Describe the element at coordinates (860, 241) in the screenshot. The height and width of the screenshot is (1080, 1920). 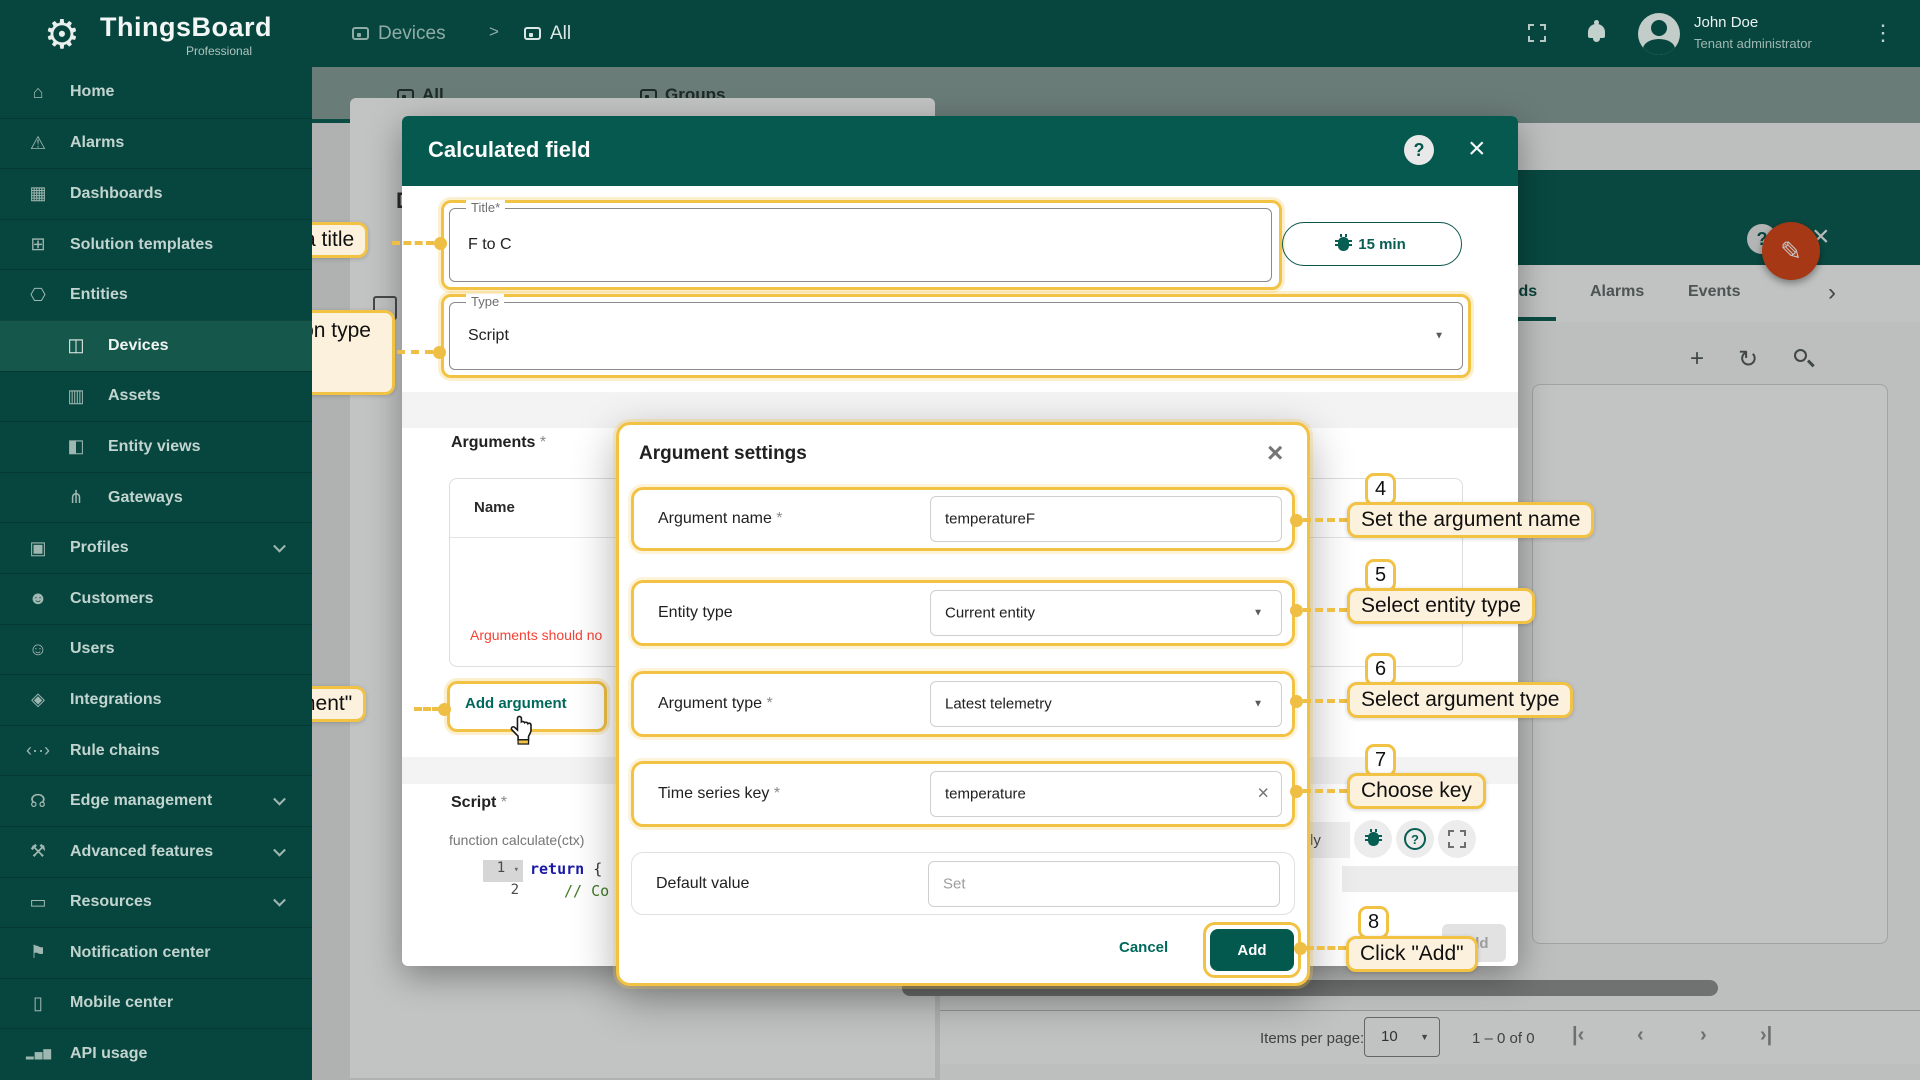
I see `title-field: Title* F to C` at that location.